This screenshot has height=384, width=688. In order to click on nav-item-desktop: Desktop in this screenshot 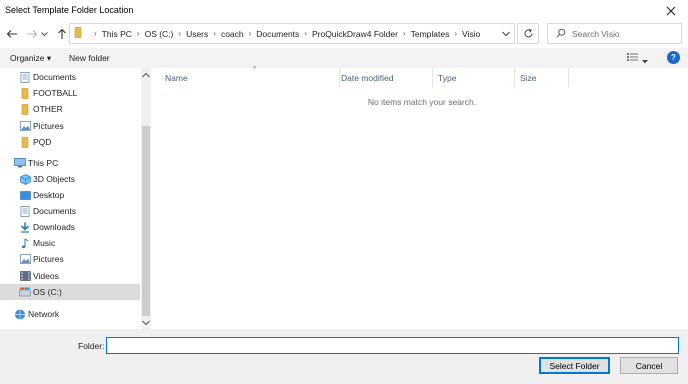, I will do `click(70, 195)`.